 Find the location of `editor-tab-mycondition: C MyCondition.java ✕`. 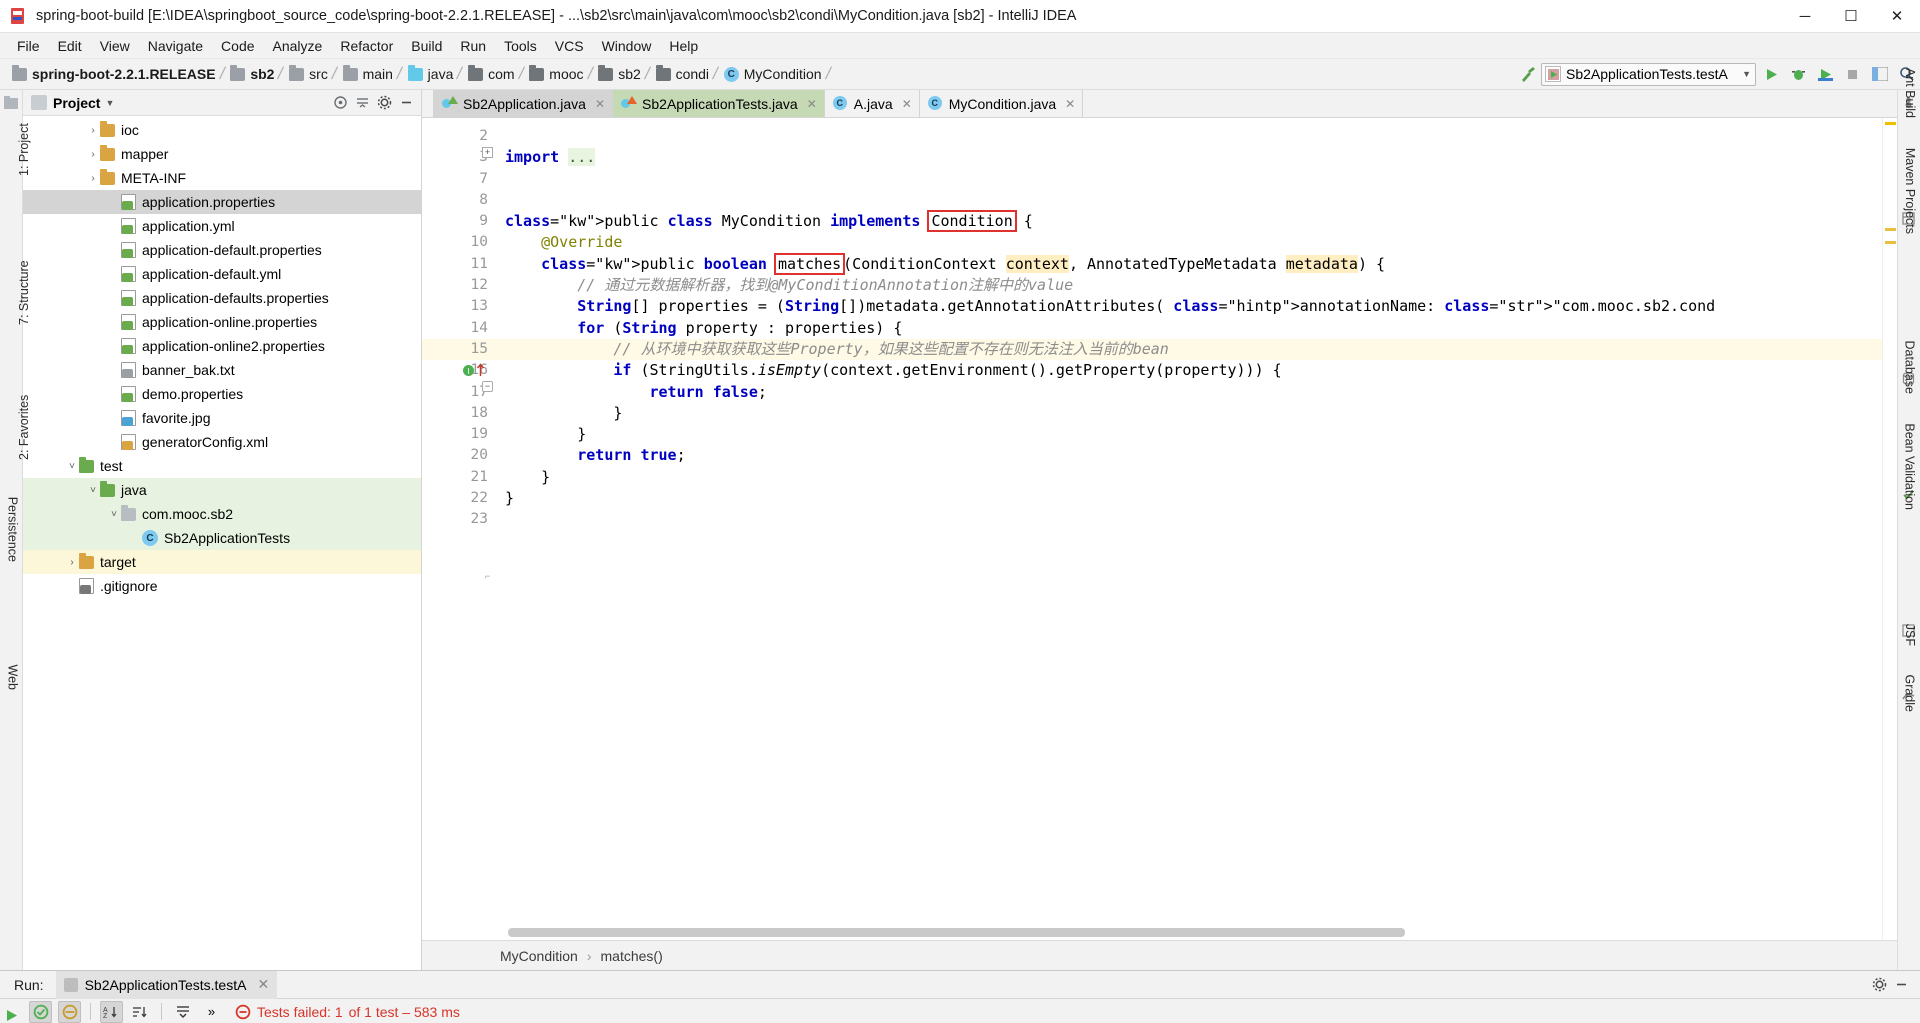

editor-tab-mycondition: C MyCondition.java ✕ is located at coordinates (1002, 103).